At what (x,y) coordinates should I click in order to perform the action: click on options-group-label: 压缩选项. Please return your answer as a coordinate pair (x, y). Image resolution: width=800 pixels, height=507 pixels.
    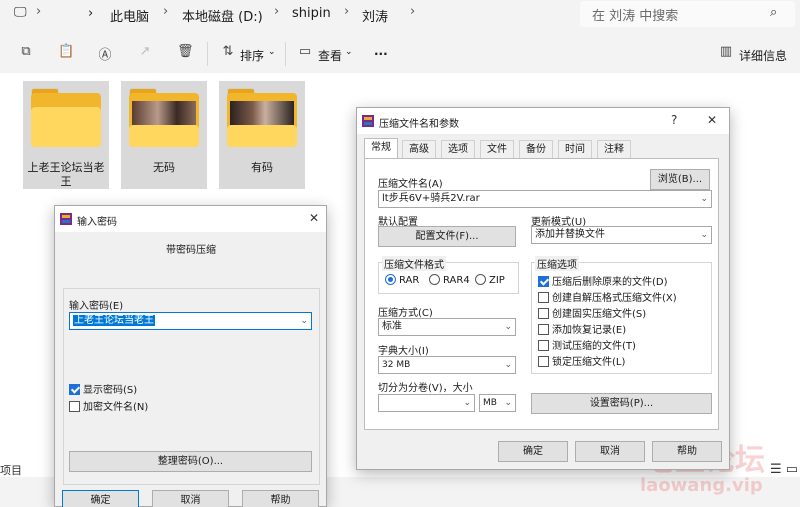
    Looking at the image, I should click on (557, 263).